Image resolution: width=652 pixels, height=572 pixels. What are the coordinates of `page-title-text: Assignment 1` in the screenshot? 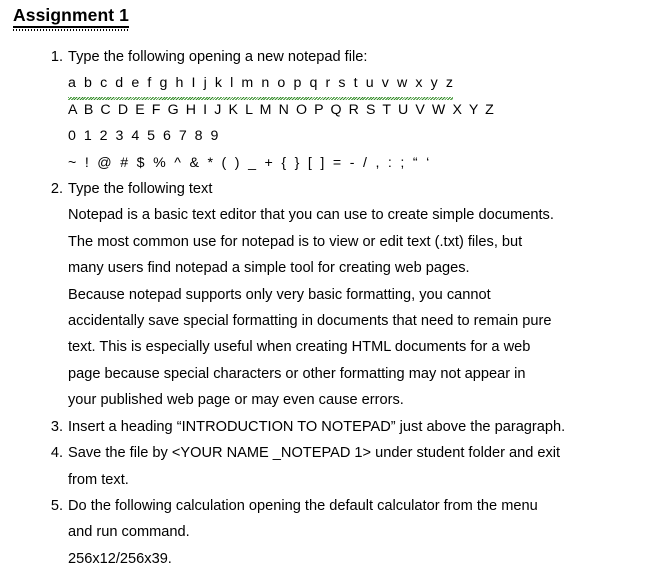 It's located at (71, 15).